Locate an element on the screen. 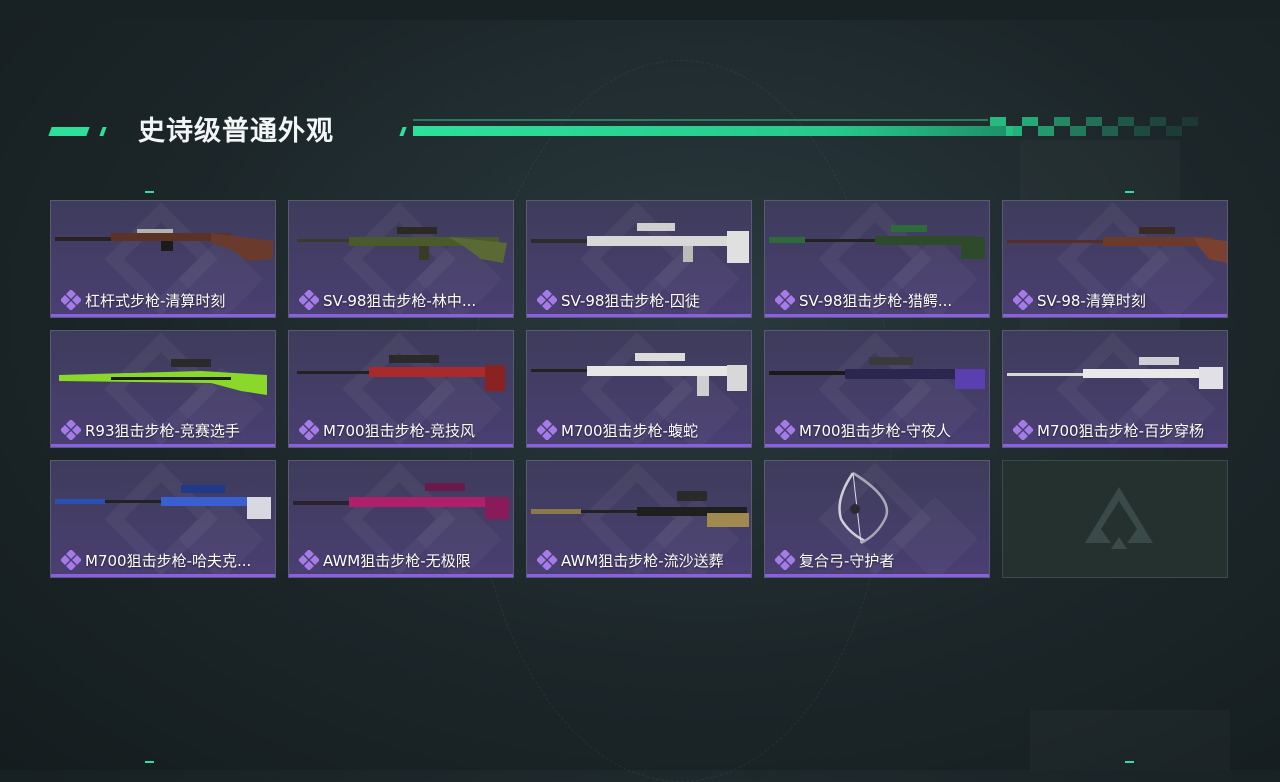  section-title: 史诗级普通外观 is located at coordinates (236, 131).